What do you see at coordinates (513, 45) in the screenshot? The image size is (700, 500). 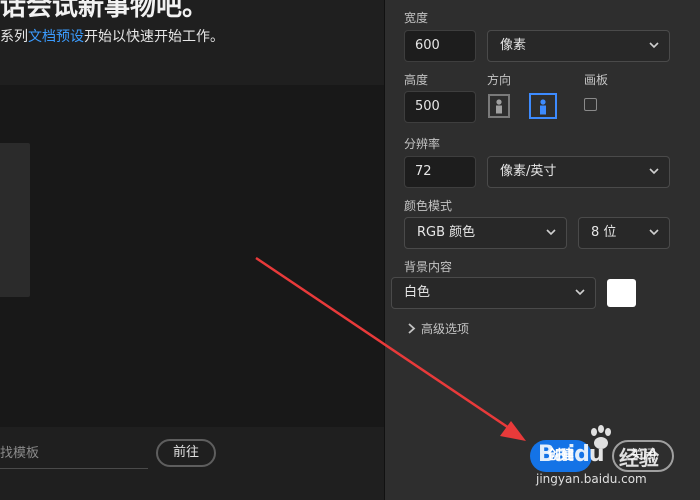 I see `width-unit-value: 像素` at bounding box center [513, 45].